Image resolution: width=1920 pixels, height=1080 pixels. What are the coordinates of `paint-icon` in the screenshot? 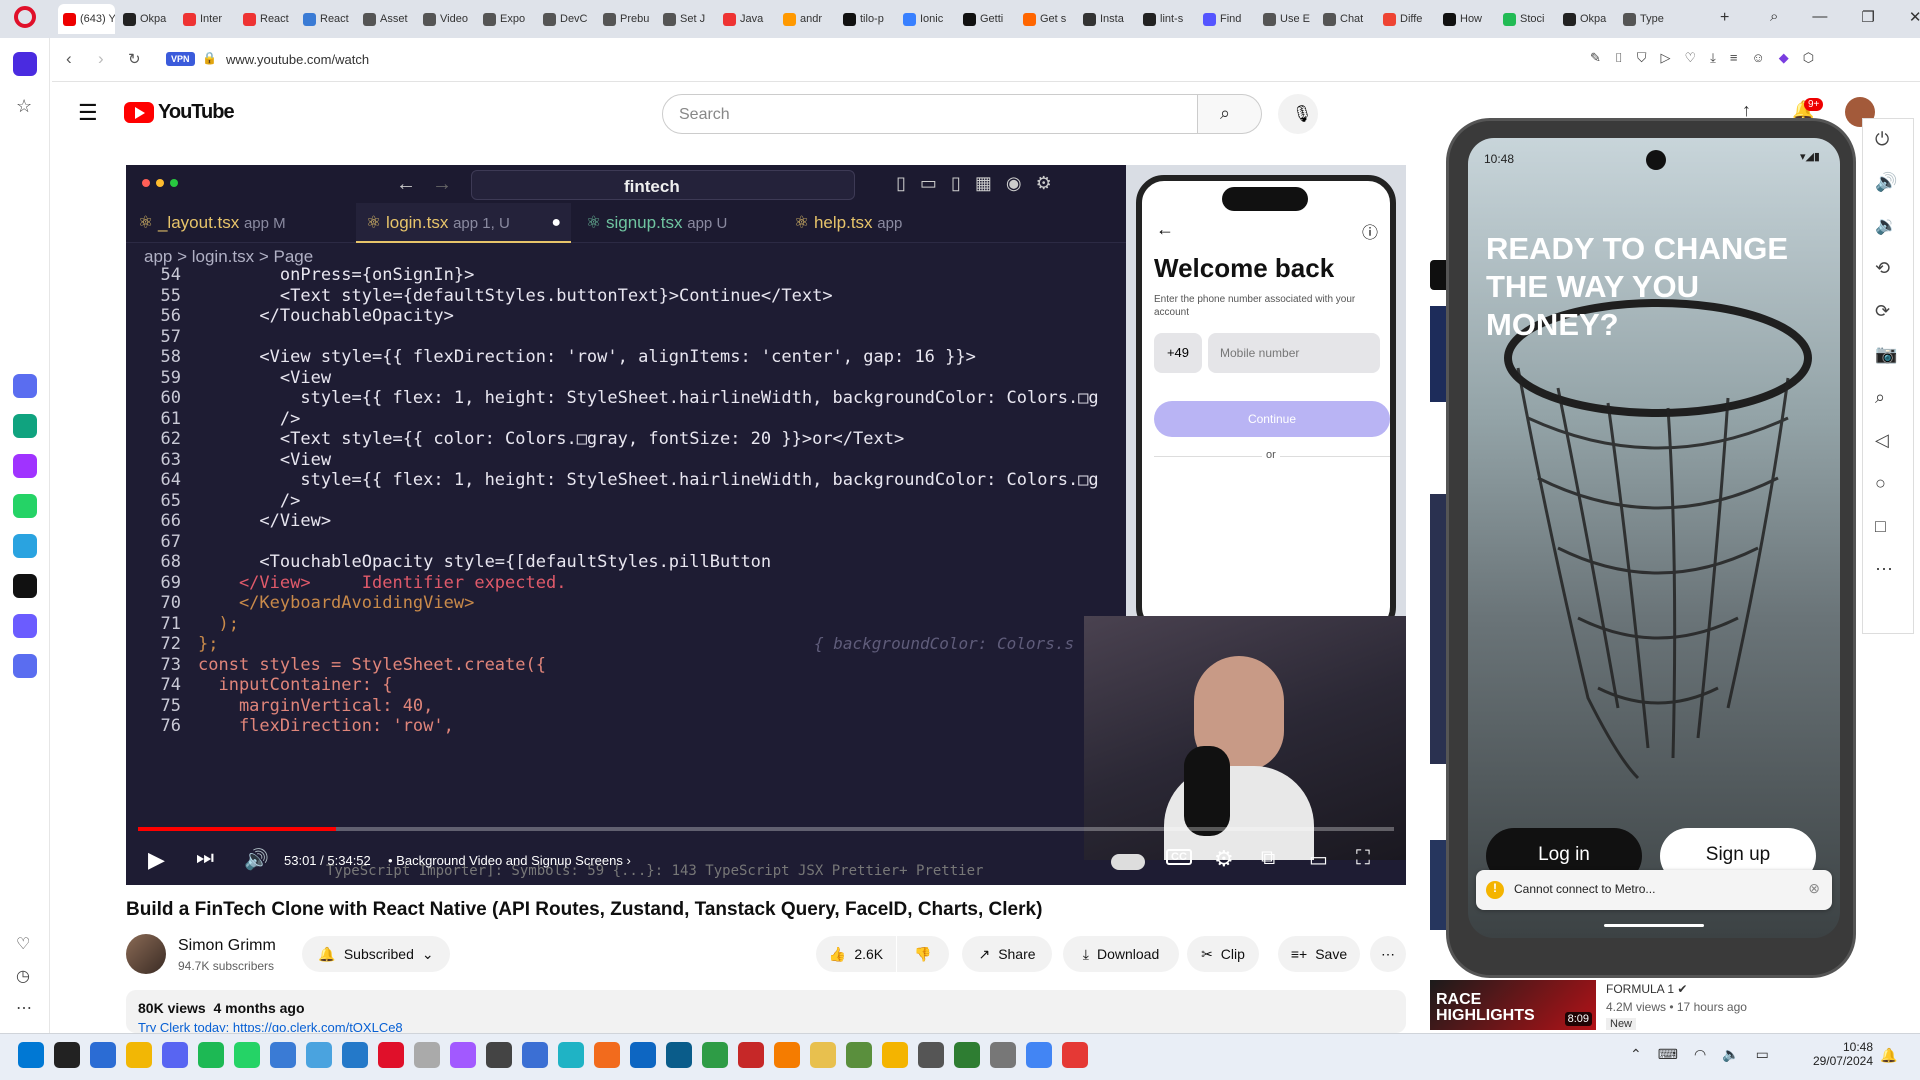 It's located at (283, 1055).